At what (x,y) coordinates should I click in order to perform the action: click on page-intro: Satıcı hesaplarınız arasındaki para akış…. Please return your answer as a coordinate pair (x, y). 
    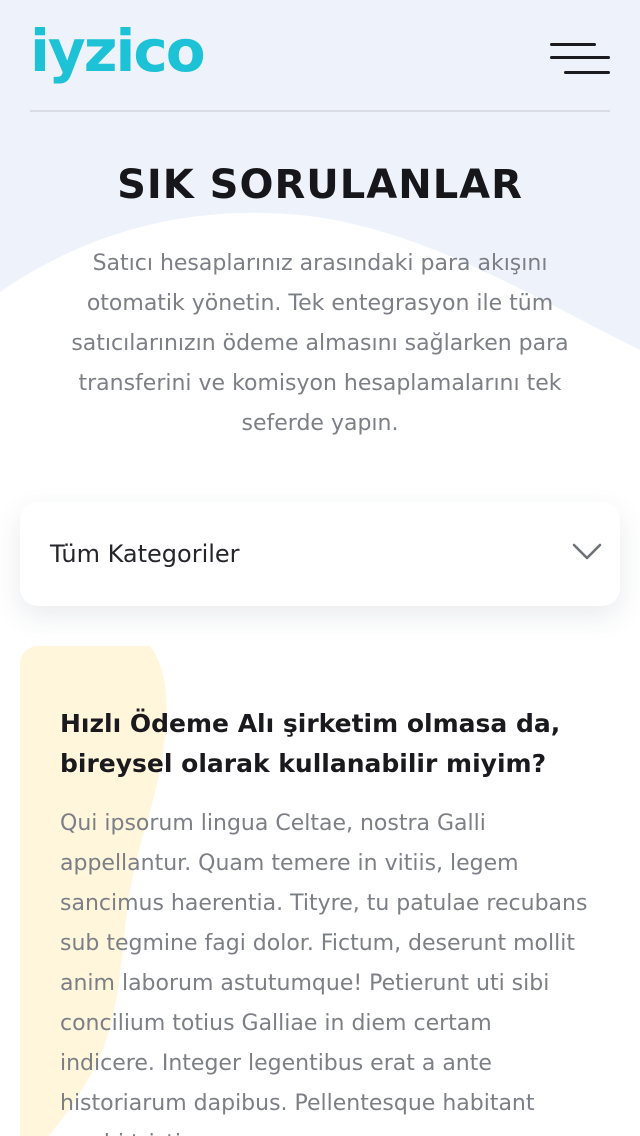
    Looking at the image, I should click on (320, 343).